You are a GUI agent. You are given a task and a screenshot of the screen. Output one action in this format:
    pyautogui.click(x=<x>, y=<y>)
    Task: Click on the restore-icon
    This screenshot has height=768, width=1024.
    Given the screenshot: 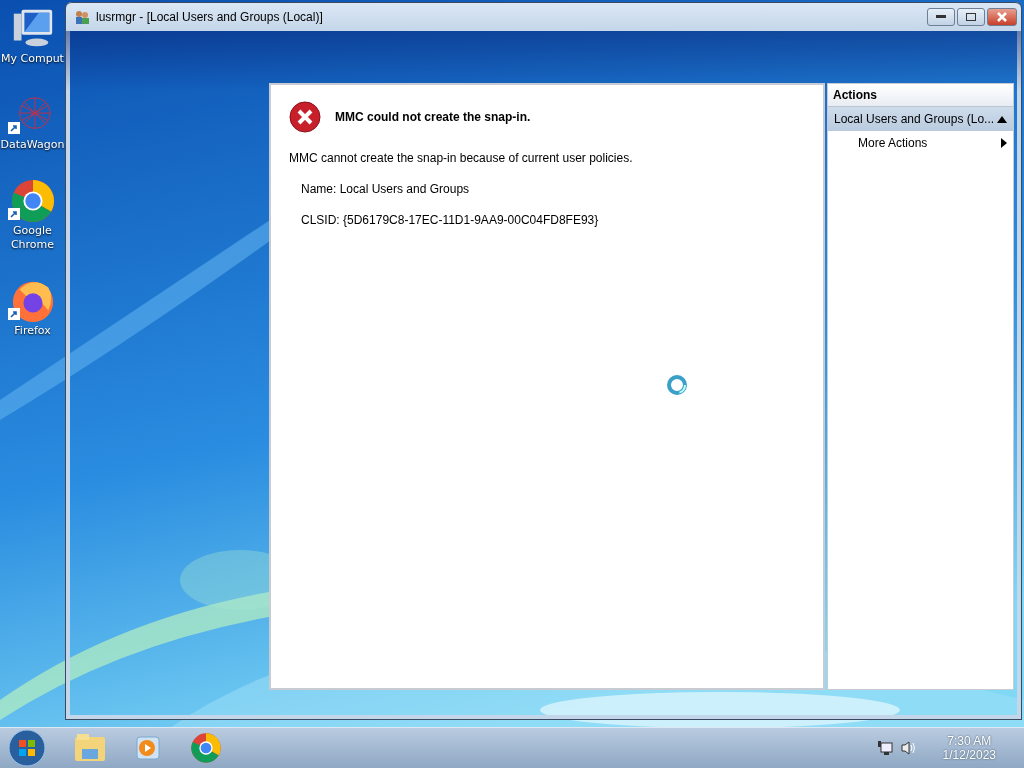 What is the action you would take?
    pyautogui.click(x=971, y=17)
    